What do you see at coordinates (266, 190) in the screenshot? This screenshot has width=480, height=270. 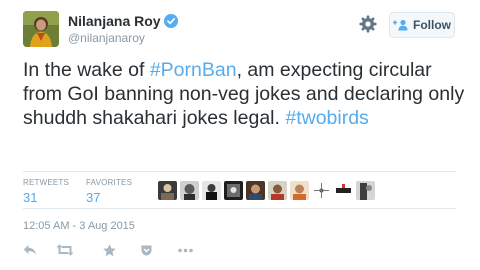 I see `favoriter-avatars` at bounding box center [266, 190].